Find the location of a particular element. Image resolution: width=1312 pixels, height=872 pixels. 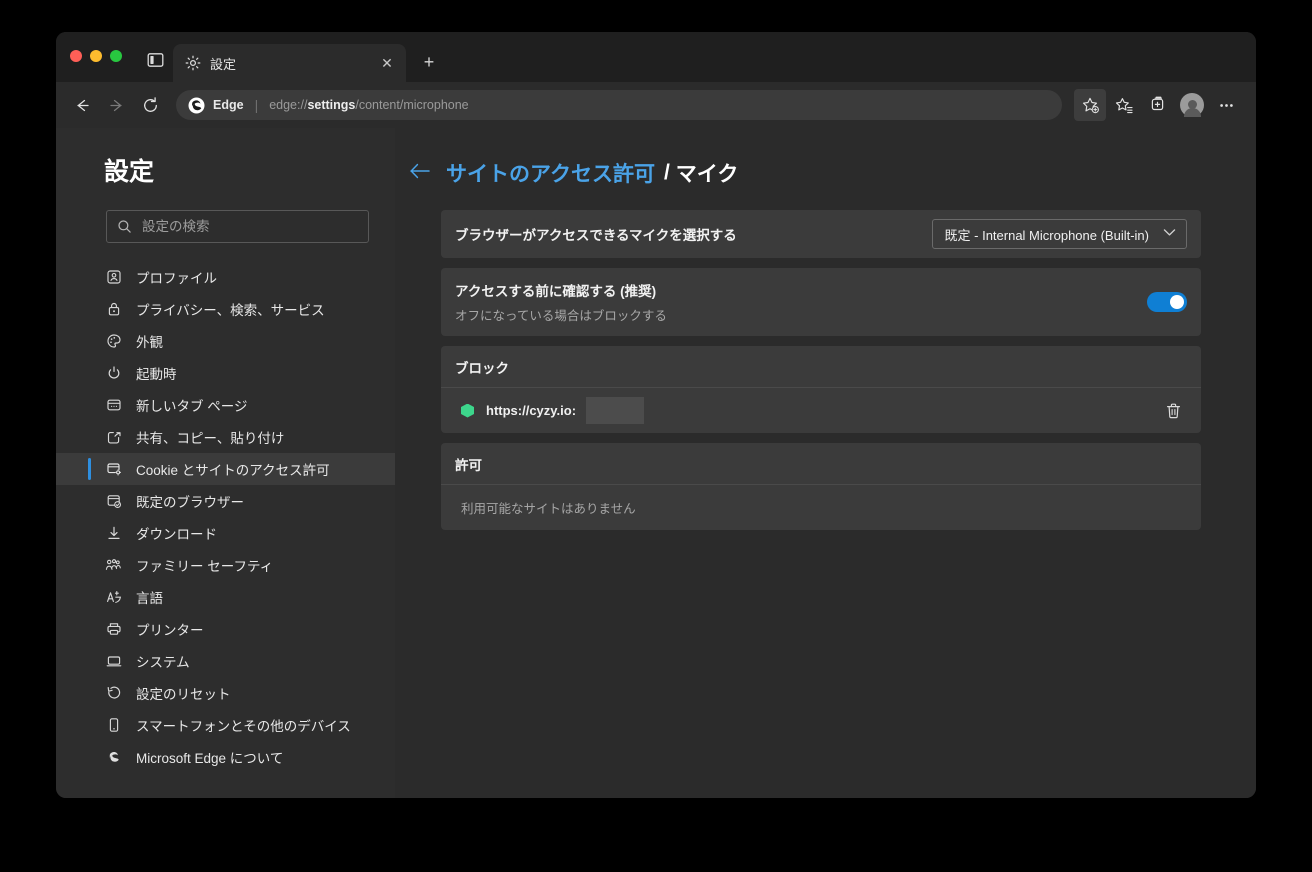

blocked-sites-card: ブロック https://cyzy.io: is located at coordinates (821, 389).